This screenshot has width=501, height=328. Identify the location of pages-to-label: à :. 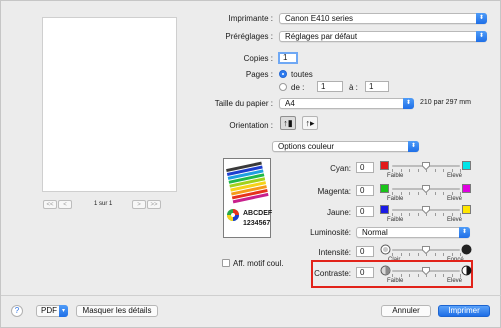
(353, 87).